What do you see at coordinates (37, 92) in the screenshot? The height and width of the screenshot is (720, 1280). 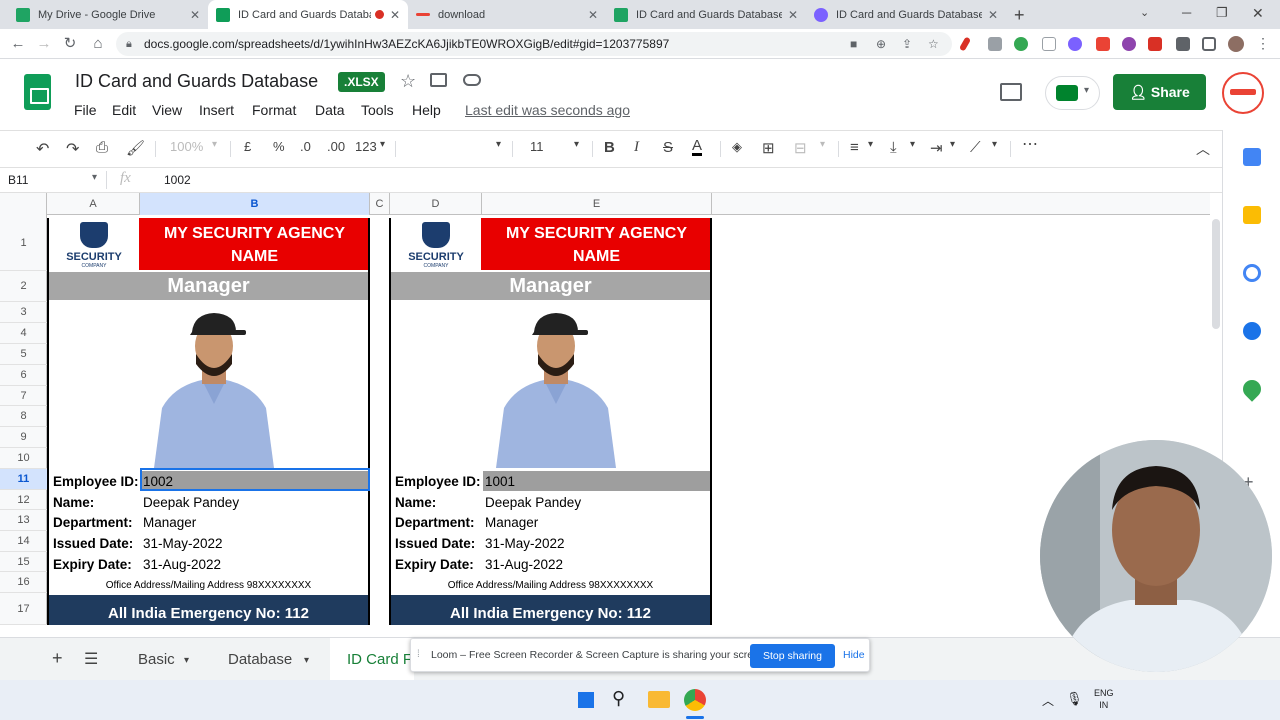 I see `sheets-logo-icon` at bounding box center [37, 92].